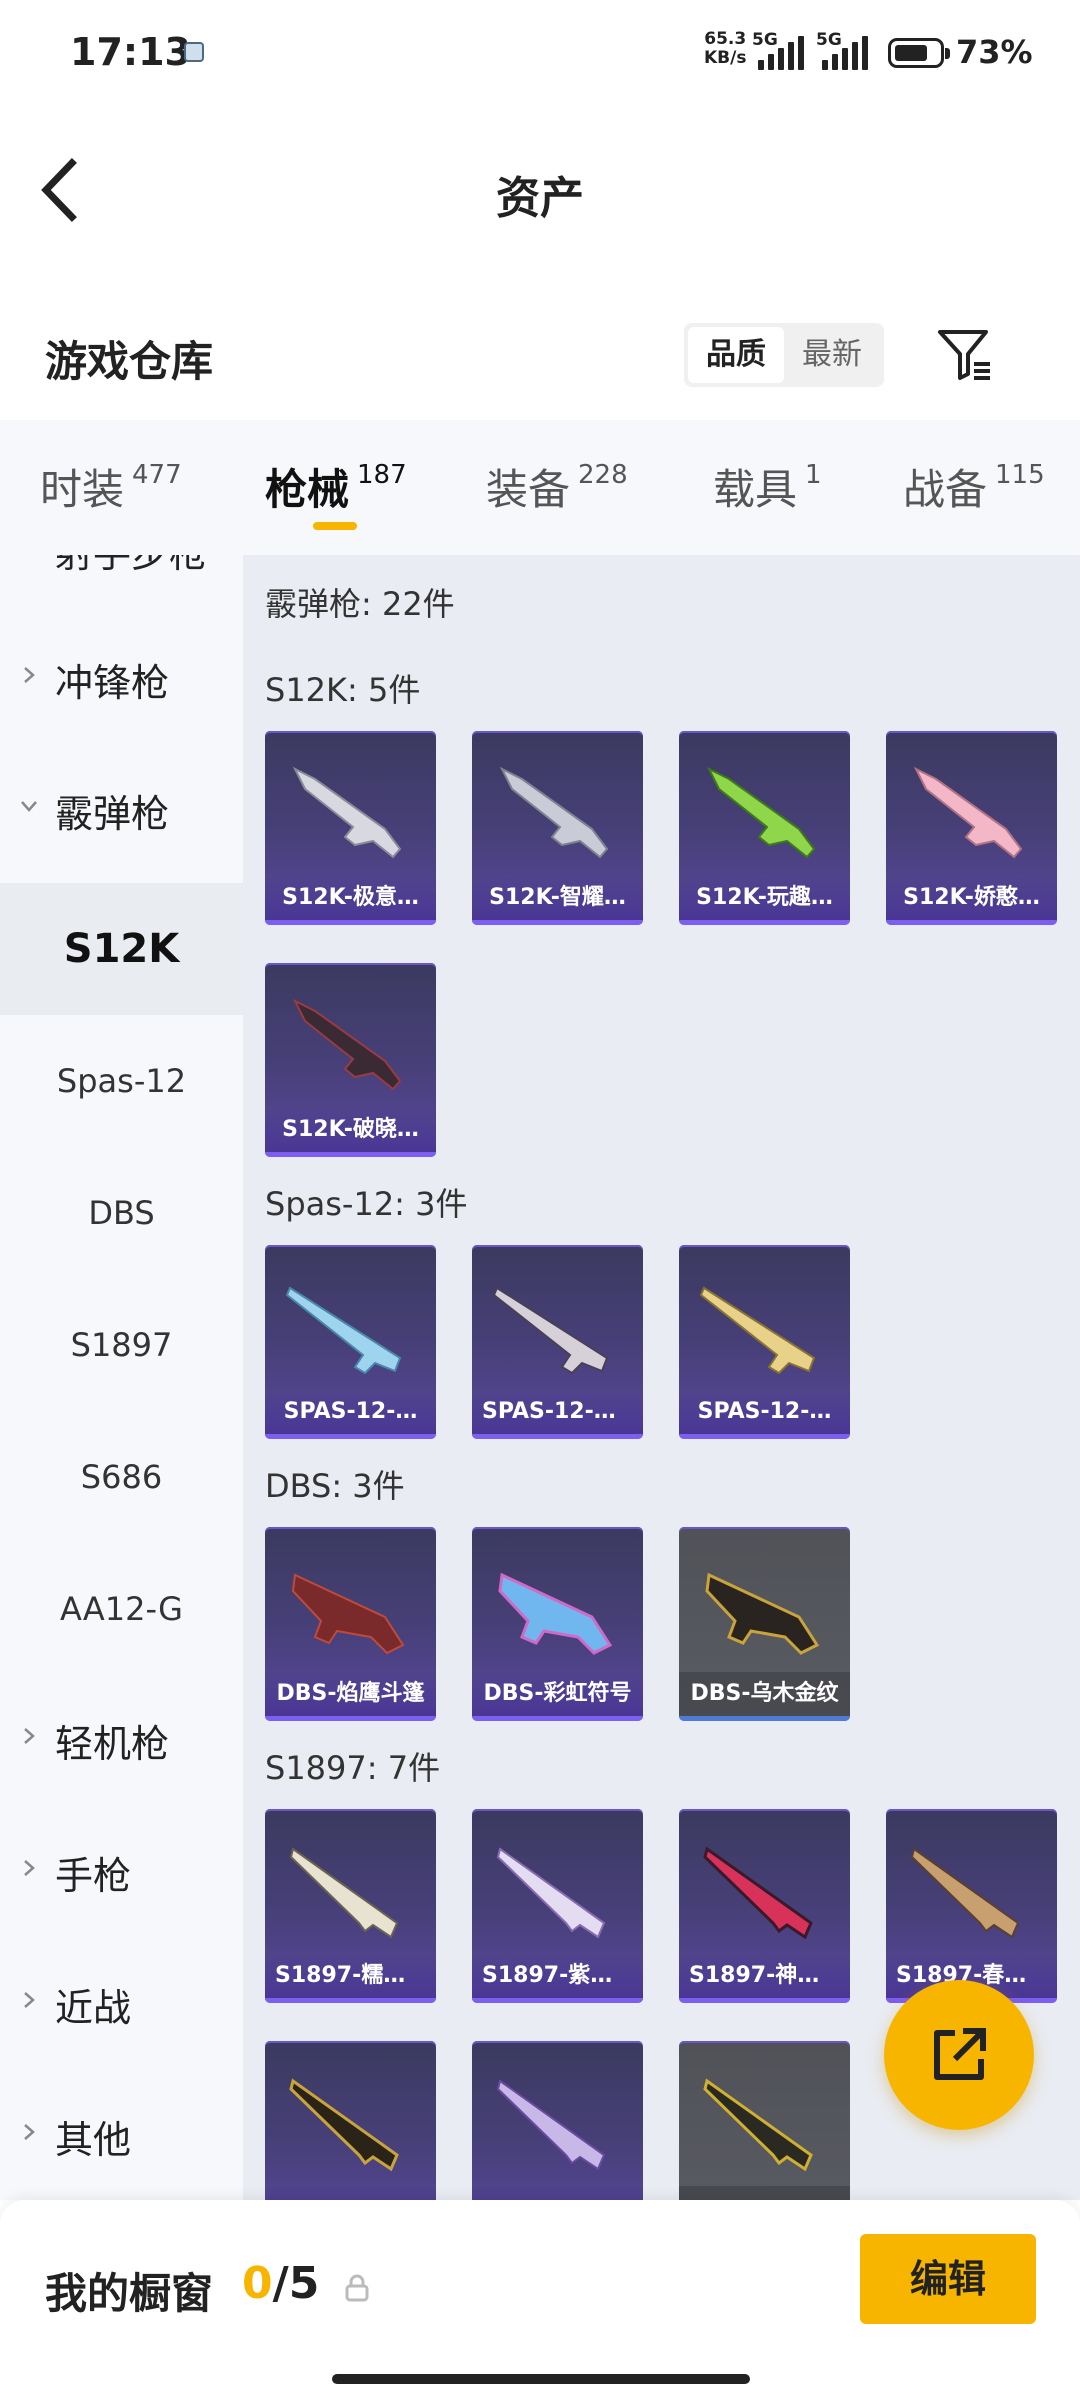 The width and height of the screenshot is (1080, 2400). I want to click on group-heading: S1897: 7件, so click(353, 1768).